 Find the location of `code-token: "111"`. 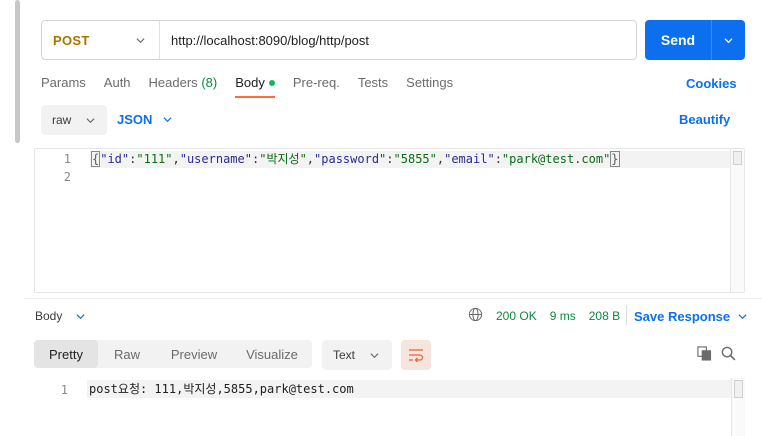

code-token: "111" is located at coordinates (154, 159).